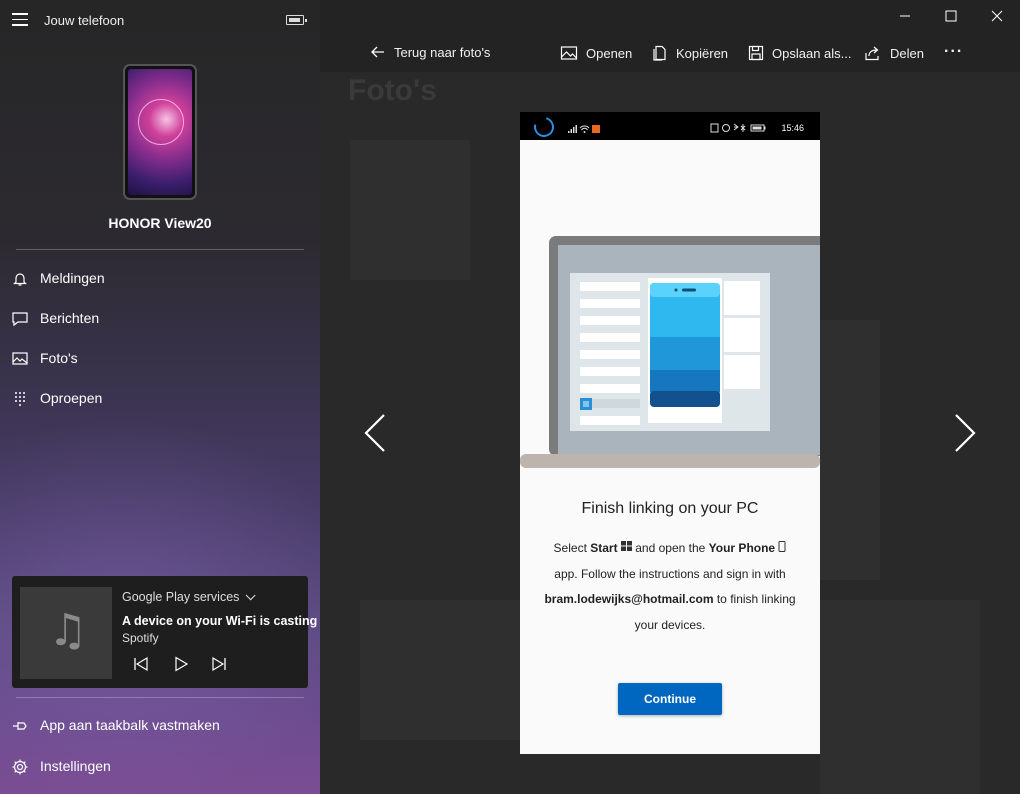 This screenshot has height=794, width=1020. I want to click on status-time: 15:46, so click(792, 128).